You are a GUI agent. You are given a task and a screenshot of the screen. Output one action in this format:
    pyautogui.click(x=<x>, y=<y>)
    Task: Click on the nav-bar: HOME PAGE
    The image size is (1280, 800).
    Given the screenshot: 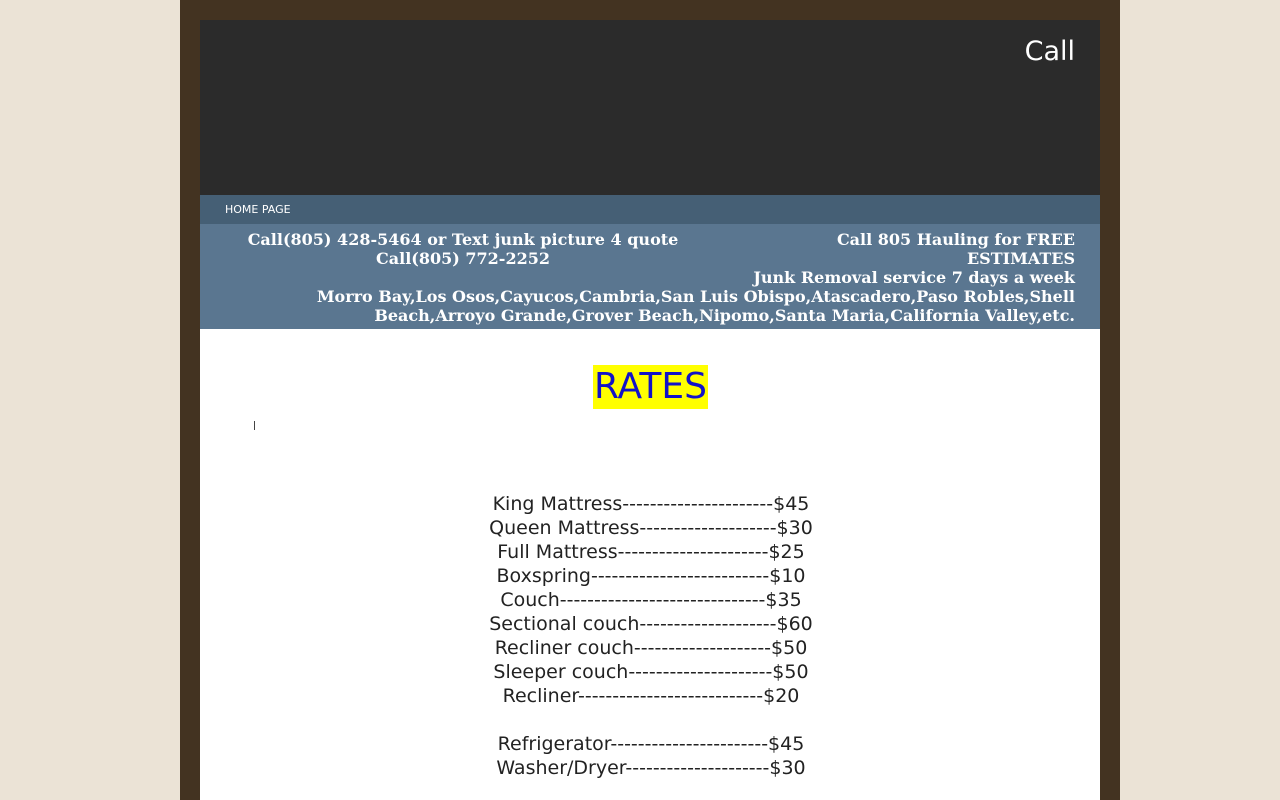 What is the action you would take?
    pyautogui.click(x=650, y=209)
    